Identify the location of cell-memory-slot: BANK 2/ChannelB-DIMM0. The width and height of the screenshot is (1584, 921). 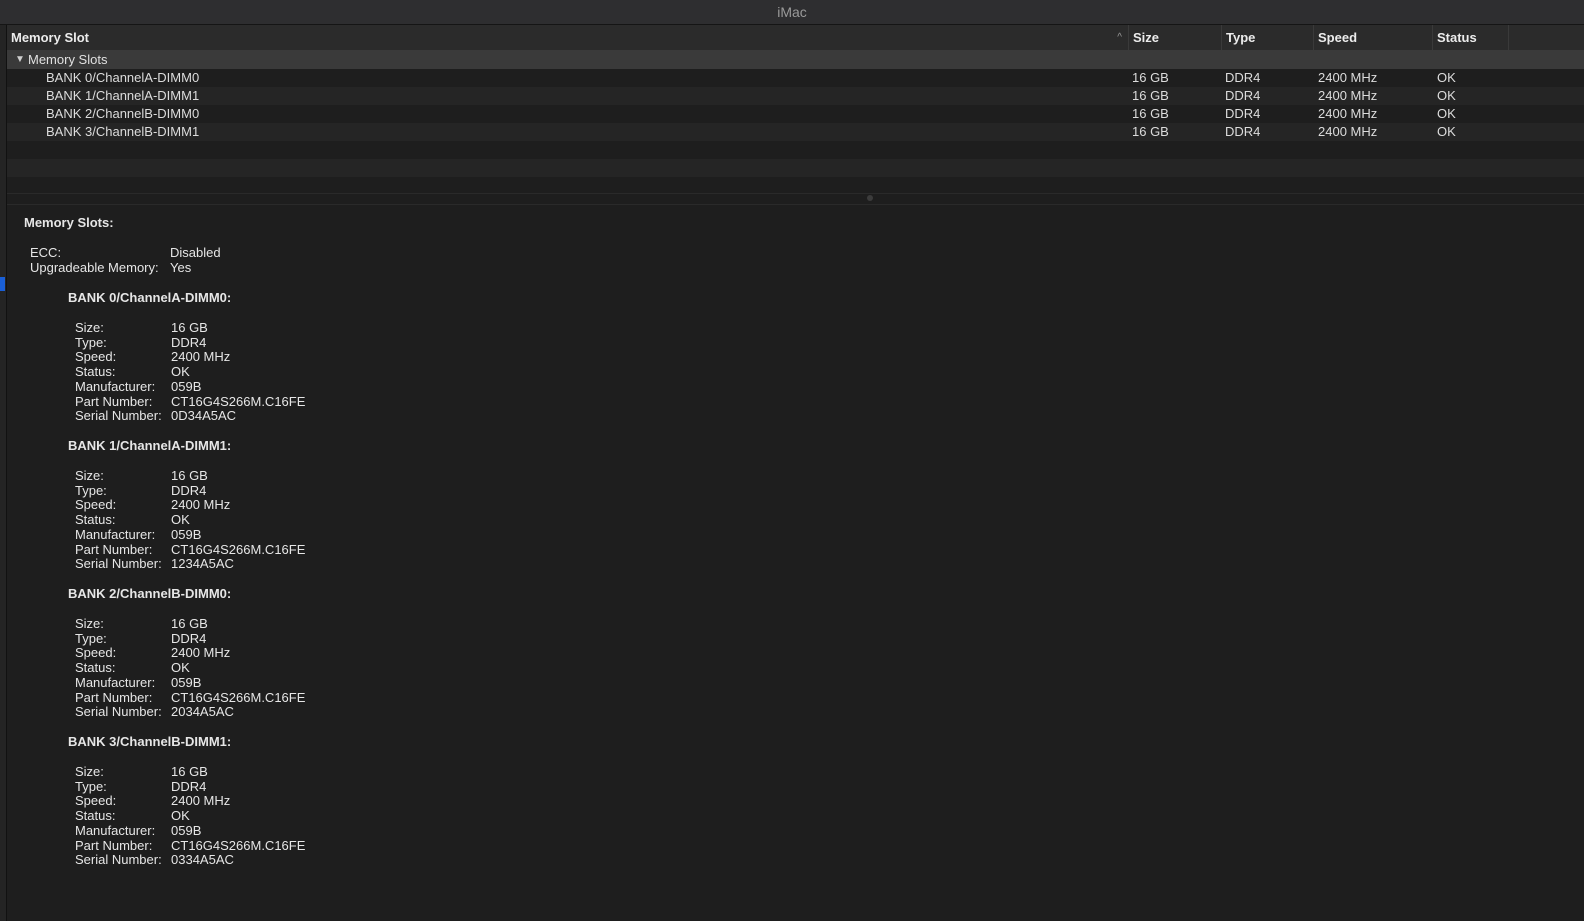
(123, 113).